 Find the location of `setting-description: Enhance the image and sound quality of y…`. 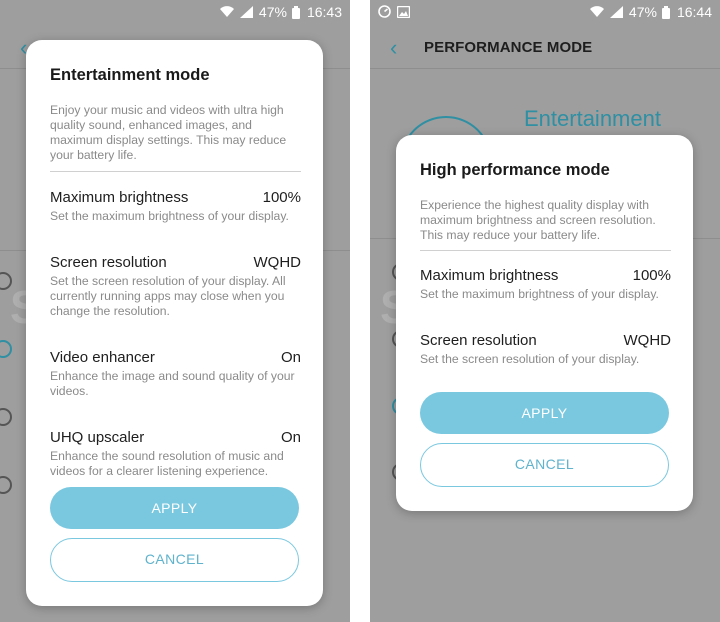

setting-description: Enhance the image and sound quality of y… is located at coordinates (172, 383).